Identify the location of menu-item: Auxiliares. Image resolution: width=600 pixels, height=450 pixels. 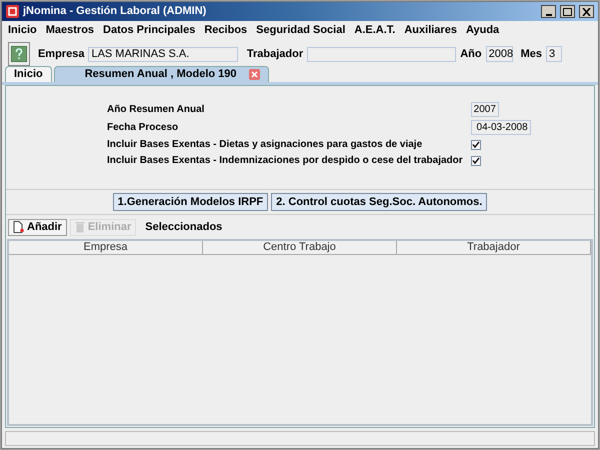
(430, 30).